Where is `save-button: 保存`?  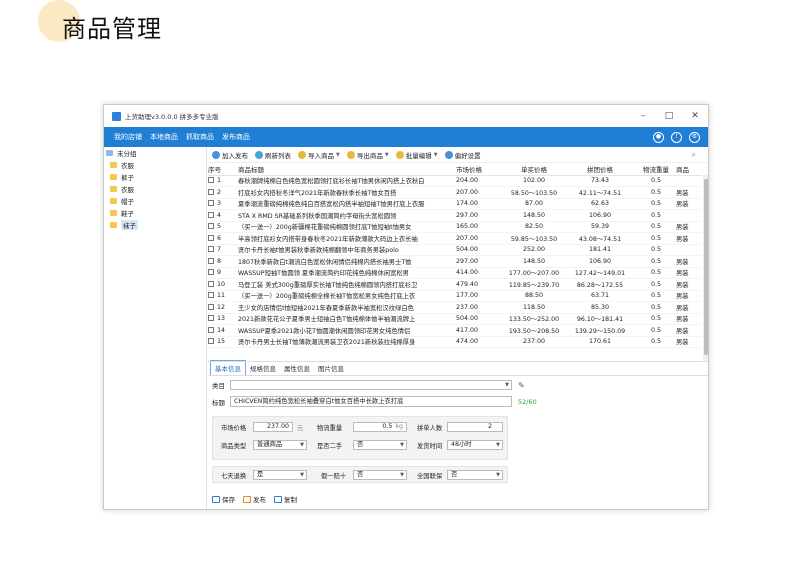 save-button: 保存 is located at coordinates (223, 499).